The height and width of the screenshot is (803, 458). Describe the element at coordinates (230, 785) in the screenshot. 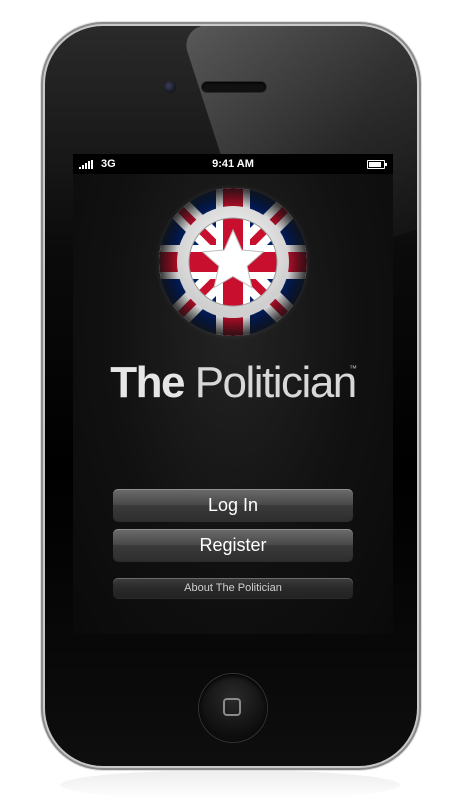

I see `phone-reflection` at that location.